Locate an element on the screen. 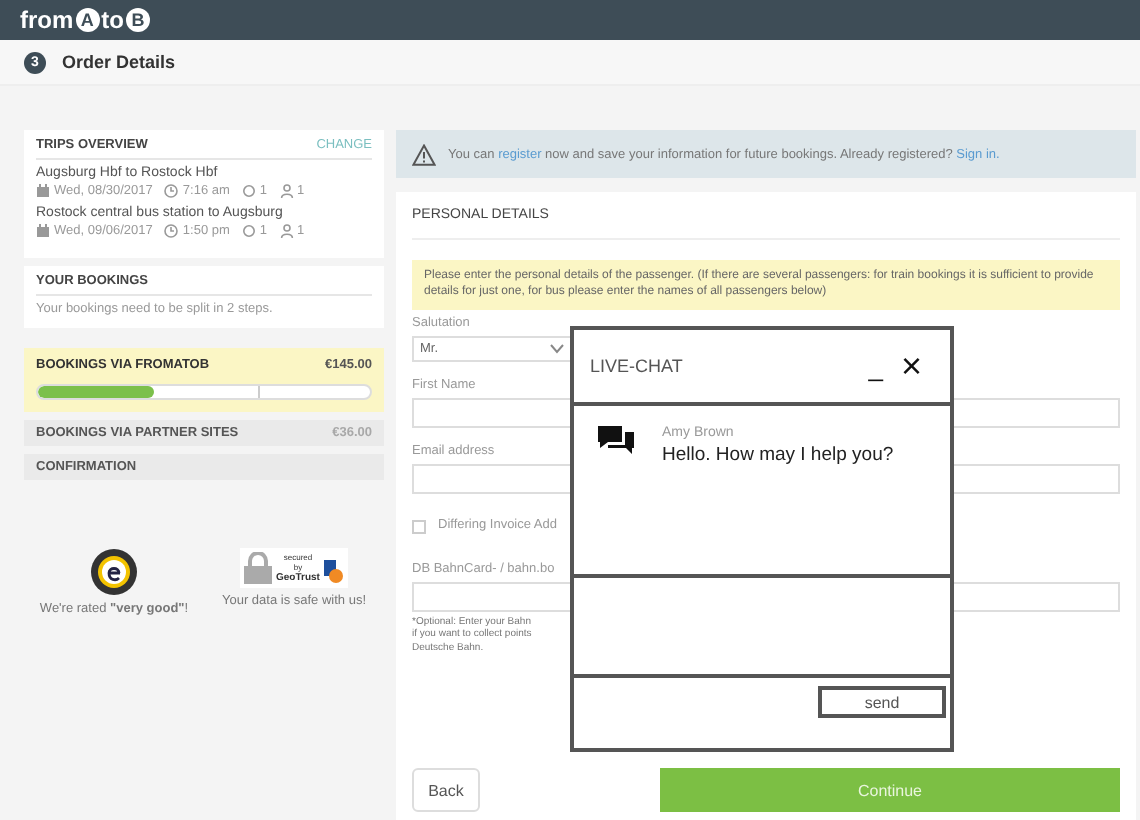 The width and height of the screenshot is (1140, 820). send-button: send is located at coordinates (882, 702).